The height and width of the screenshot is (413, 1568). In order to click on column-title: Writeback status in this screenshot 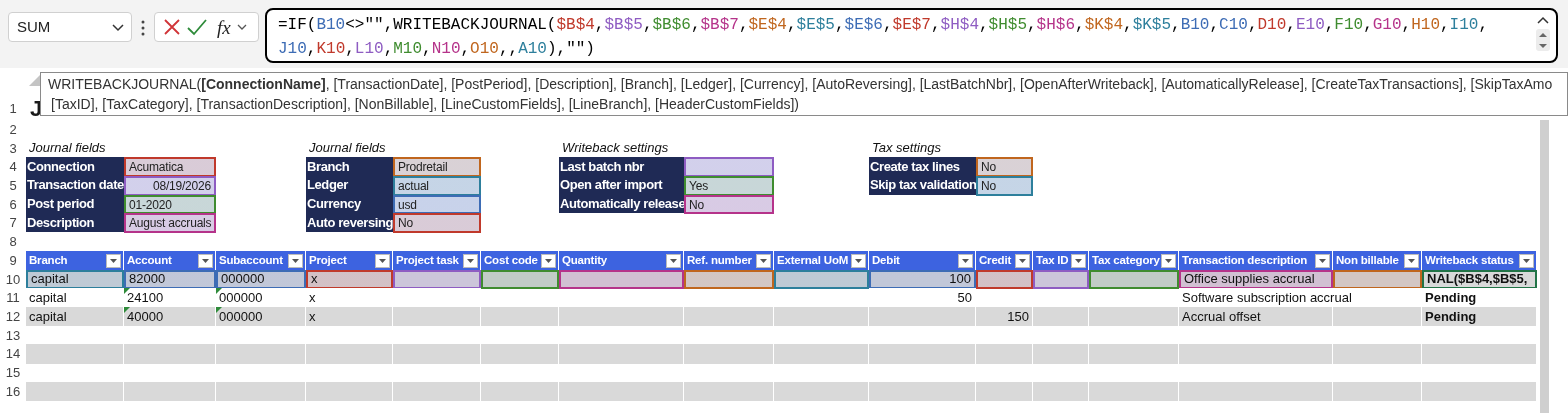, I will do `click(1469, 260)`.